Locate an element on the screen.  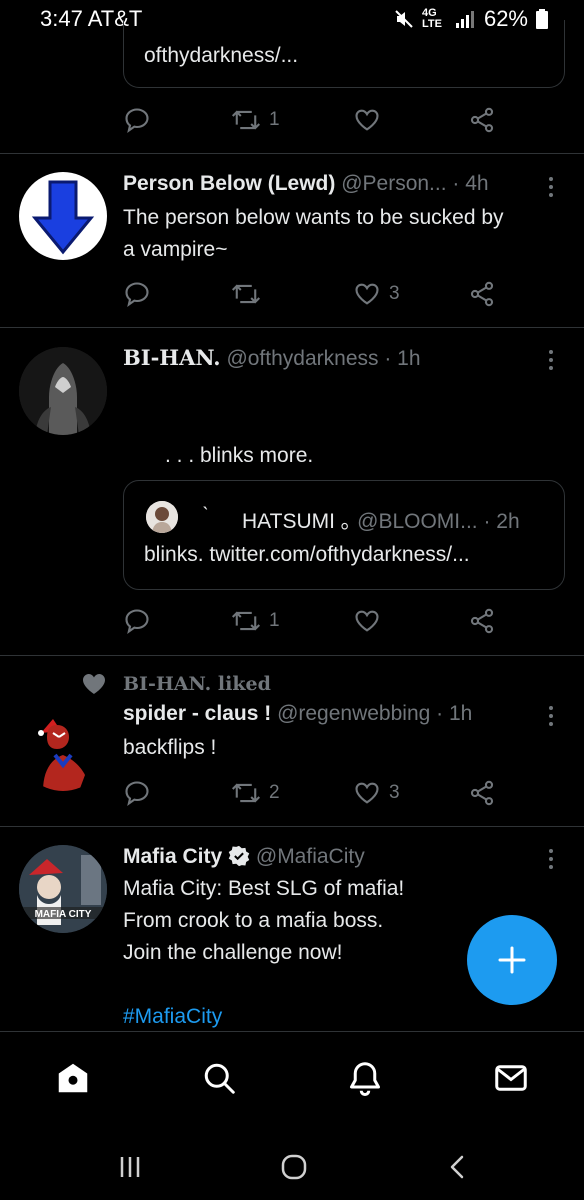
tweet-actions: 3 is located at coordinates (313, 296).